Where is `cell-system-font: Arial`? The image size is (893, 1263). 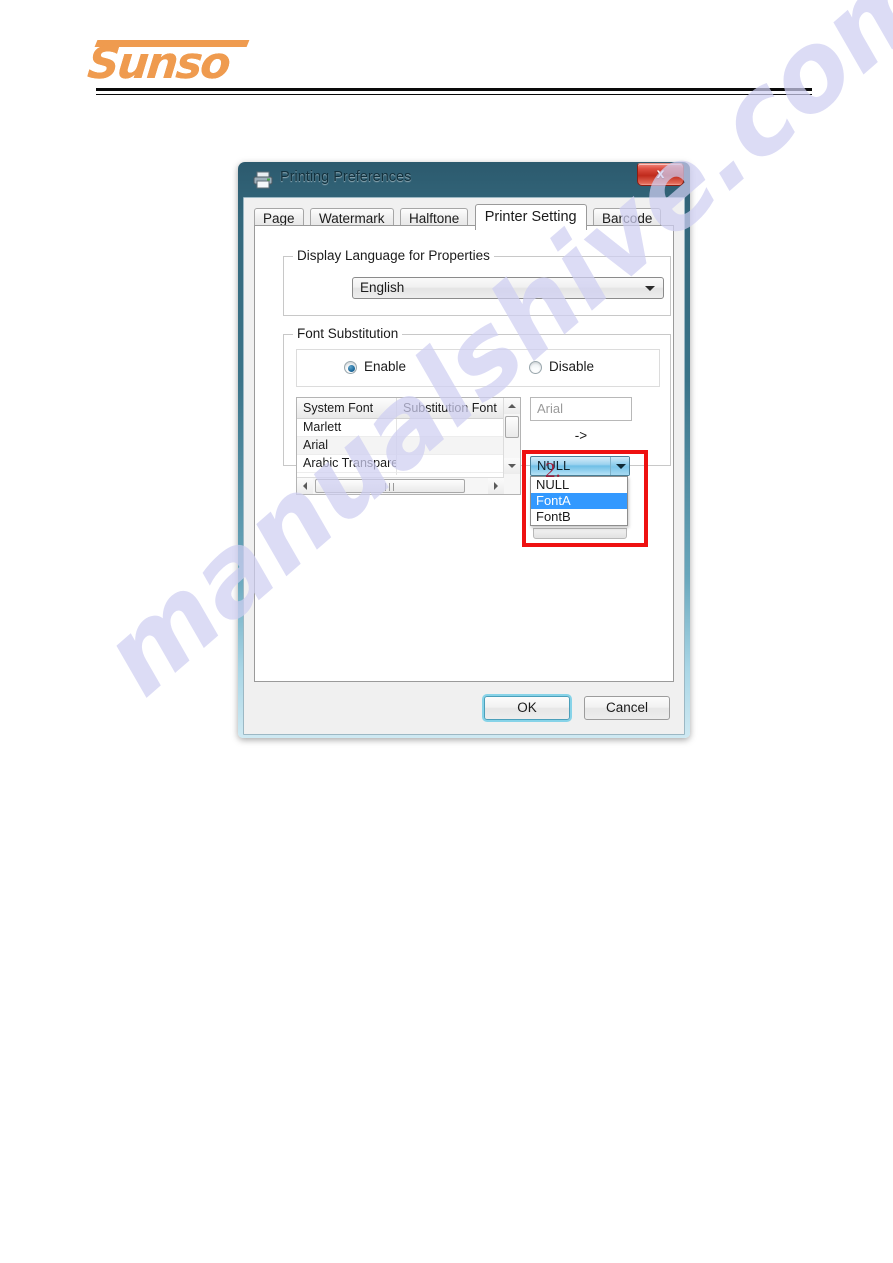 cell-system-font: Arial is located at coordinates (347, 446).